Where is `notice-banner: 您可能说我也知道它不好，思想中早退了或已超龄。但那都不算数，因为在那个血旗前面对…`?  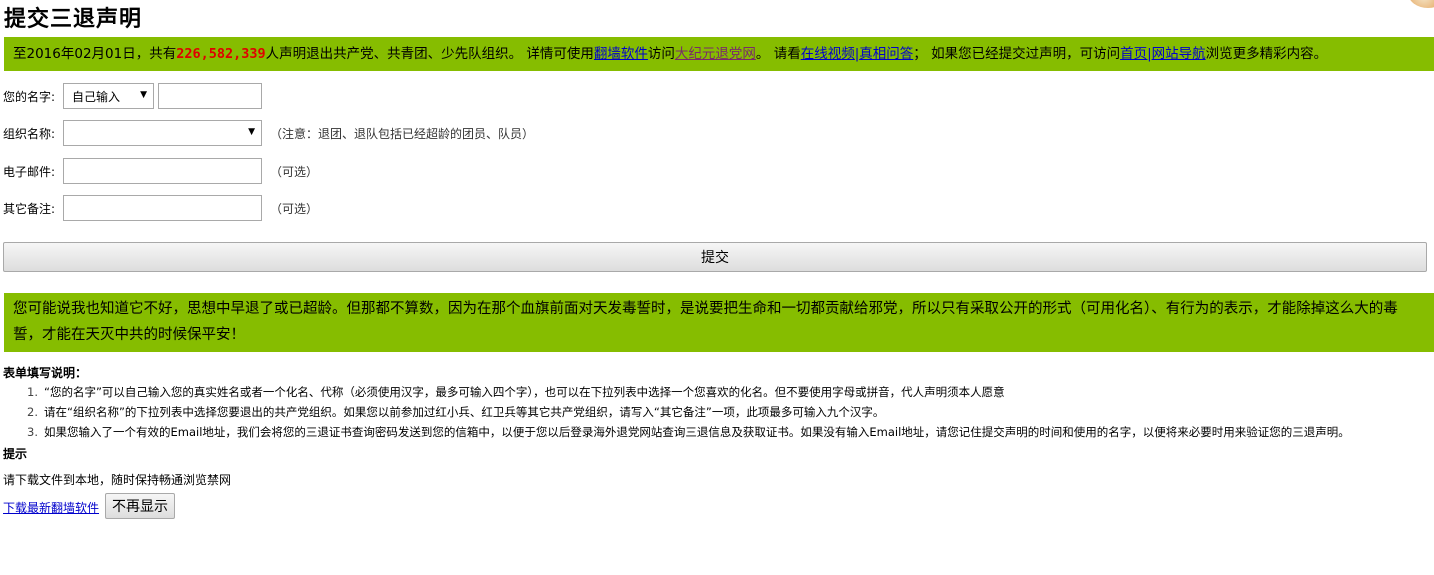
notice-banner: 您可能说我也知道它不好，思想中早退了或已超龄。但那都不算数，因为在那个血旗前面对… is located at coordinates (719, 322).